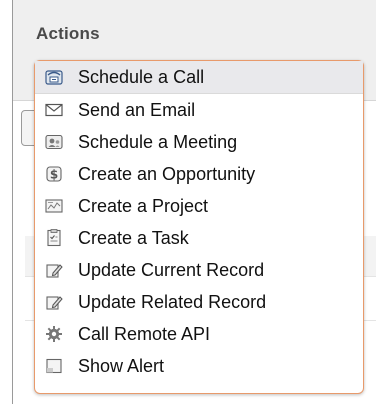 This screenshot has width=376, height=404. I want to click on menu-item-show-alert: Show Alert, so click(199, 366).